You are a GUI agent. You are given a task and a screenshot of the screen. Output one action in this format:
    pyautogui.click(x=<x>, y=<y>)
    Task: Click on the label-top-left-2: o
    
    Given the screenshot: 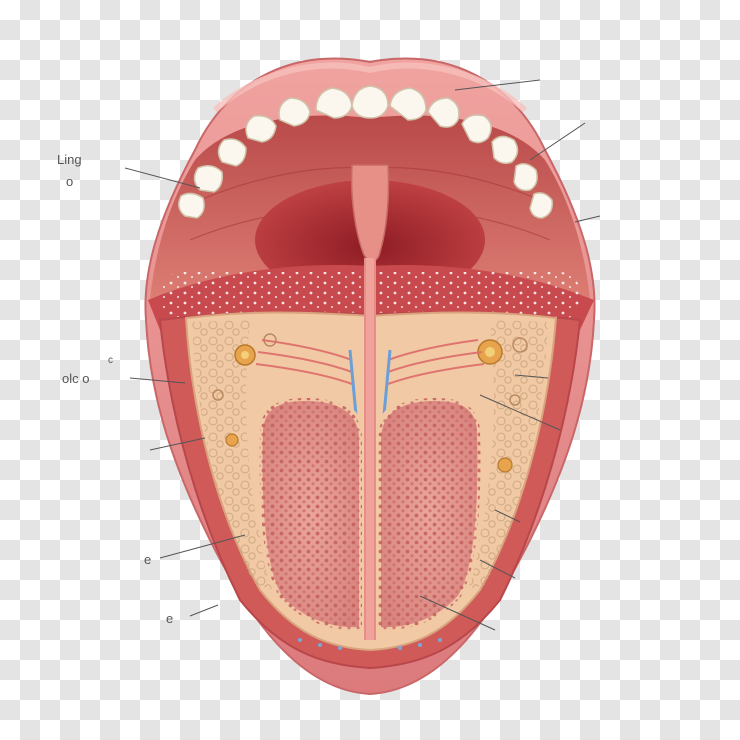 What is the action you would take?
    pyautogui.click(x=70, y=181)
    